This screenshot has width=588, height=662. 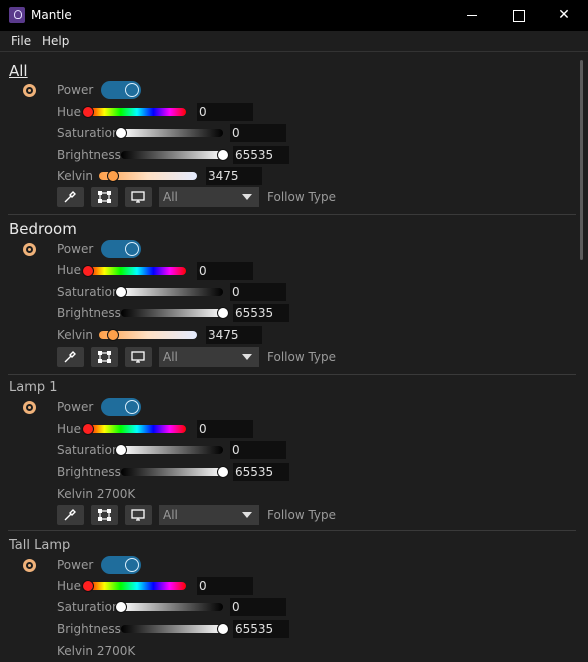 What do you see at coordinates (21, 41) in the screenshot?
I see `menu-file: File` at bounding box center [21, 41].